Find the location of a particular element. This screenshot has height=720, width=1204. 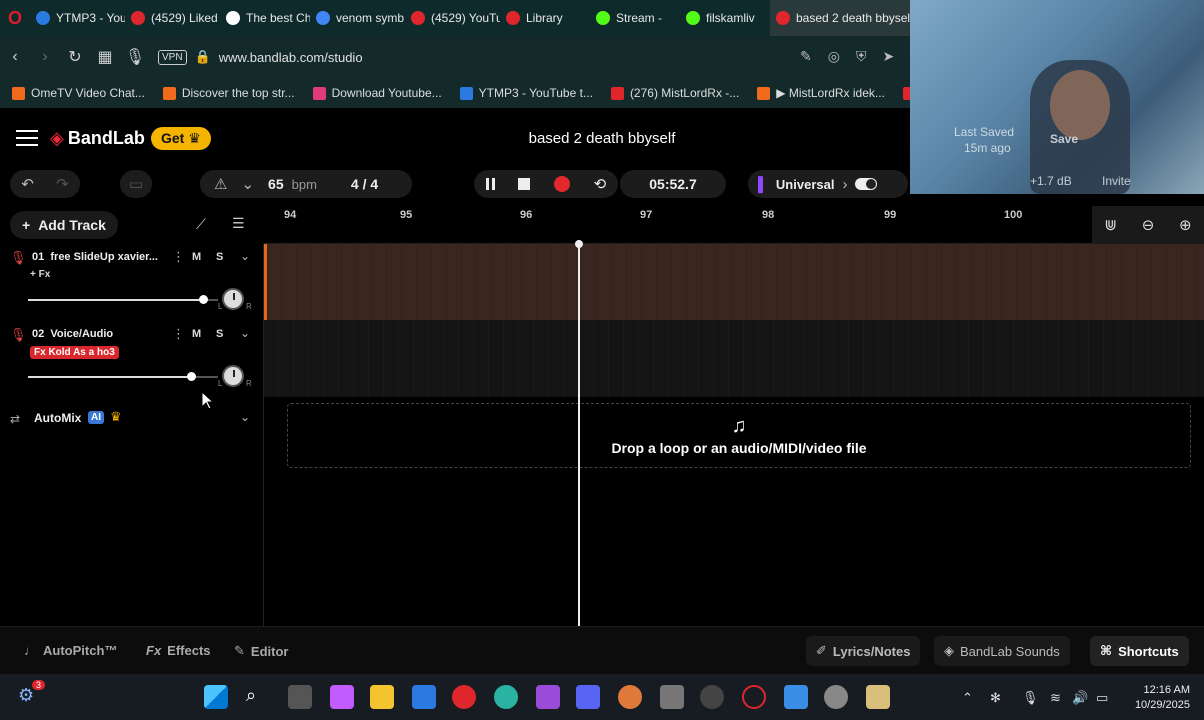

playhead is located at coordinates (579, 433).